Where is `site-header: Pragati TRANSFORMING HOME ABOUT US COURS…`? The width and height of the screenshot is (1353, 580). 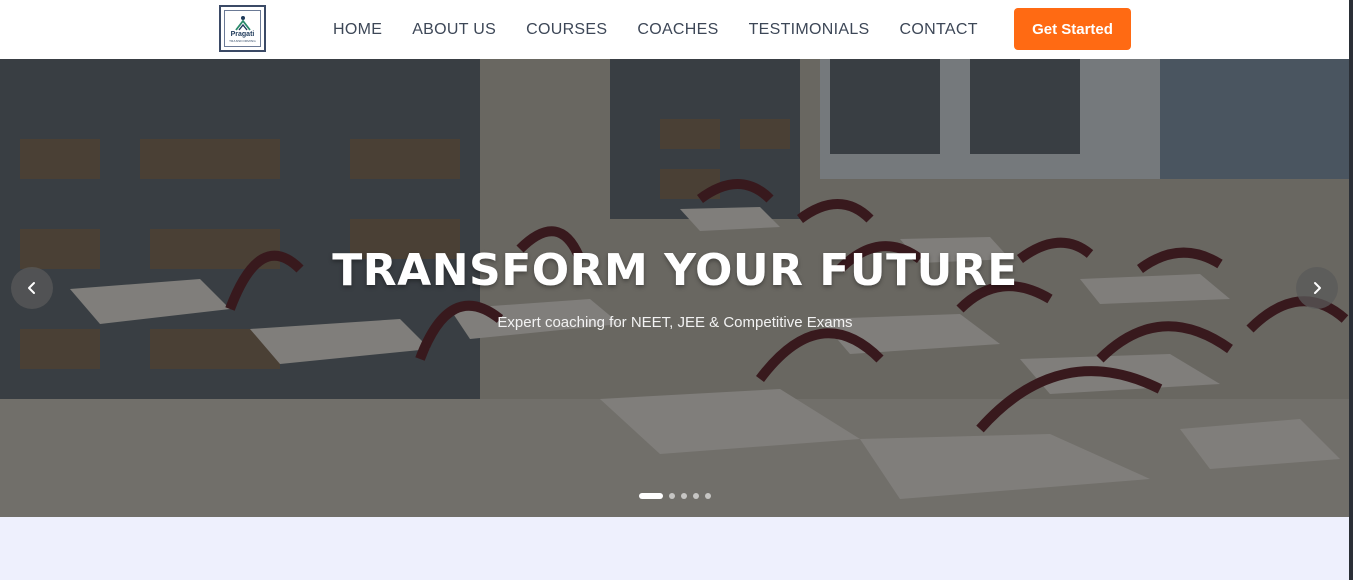
site-header: Pragati TRANSFORMING HOME ABOUT US COURS… is located at coordinates (676, 29).